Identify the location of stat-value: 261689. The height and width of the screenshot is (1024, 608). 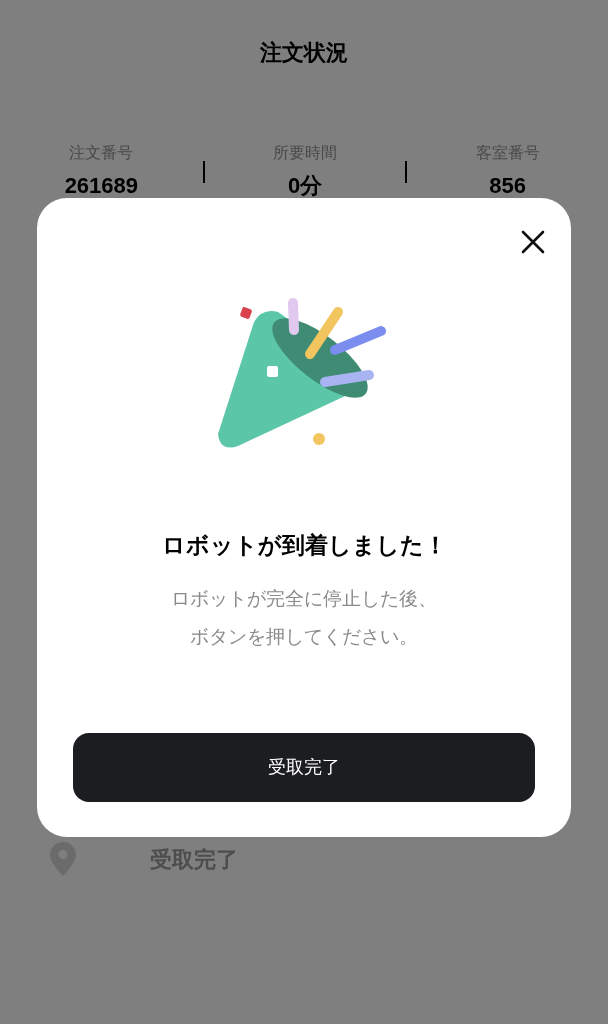
(101, 186).